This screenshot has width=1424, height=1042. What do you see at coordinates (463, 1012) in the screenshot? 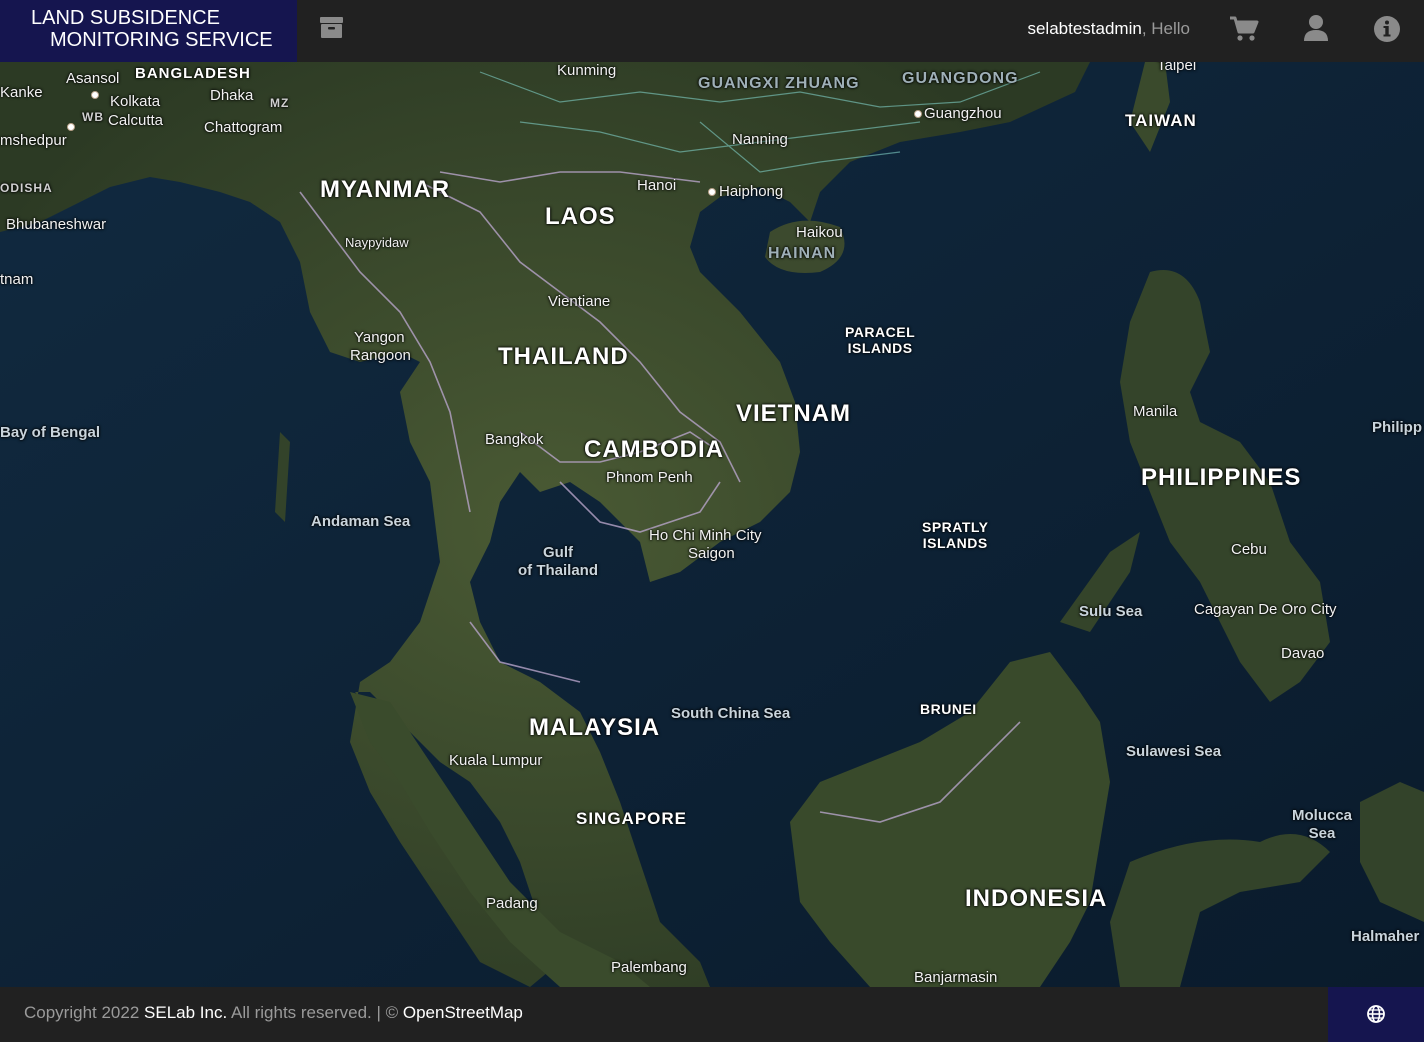
I see `osm-link: OpenStreetMap` at bounding box center [463, 1012].